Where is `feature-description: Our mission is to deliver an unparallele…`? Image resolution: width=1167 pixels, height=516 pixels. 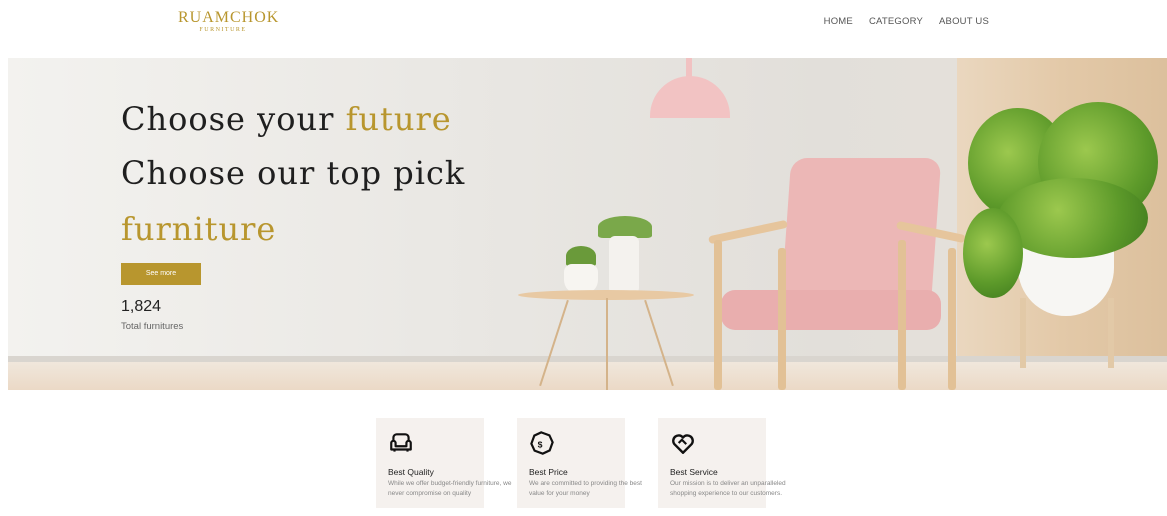 feature-description: Our mission is to deliver an unparallele… is located at coordinates (728, 488).